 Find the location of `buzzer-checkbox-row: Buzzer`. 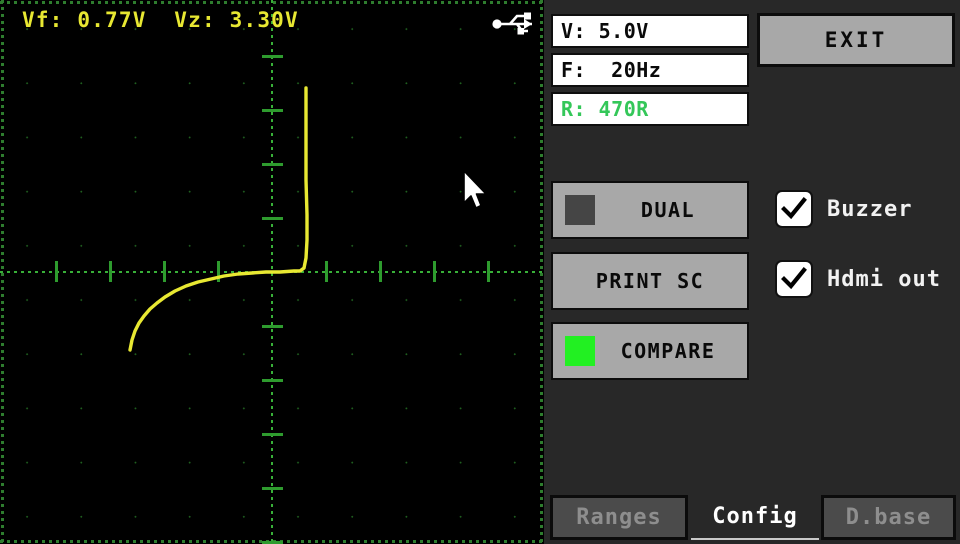

buzzer-checkbox-row: Buzzer is located at coordinates (844, 209).